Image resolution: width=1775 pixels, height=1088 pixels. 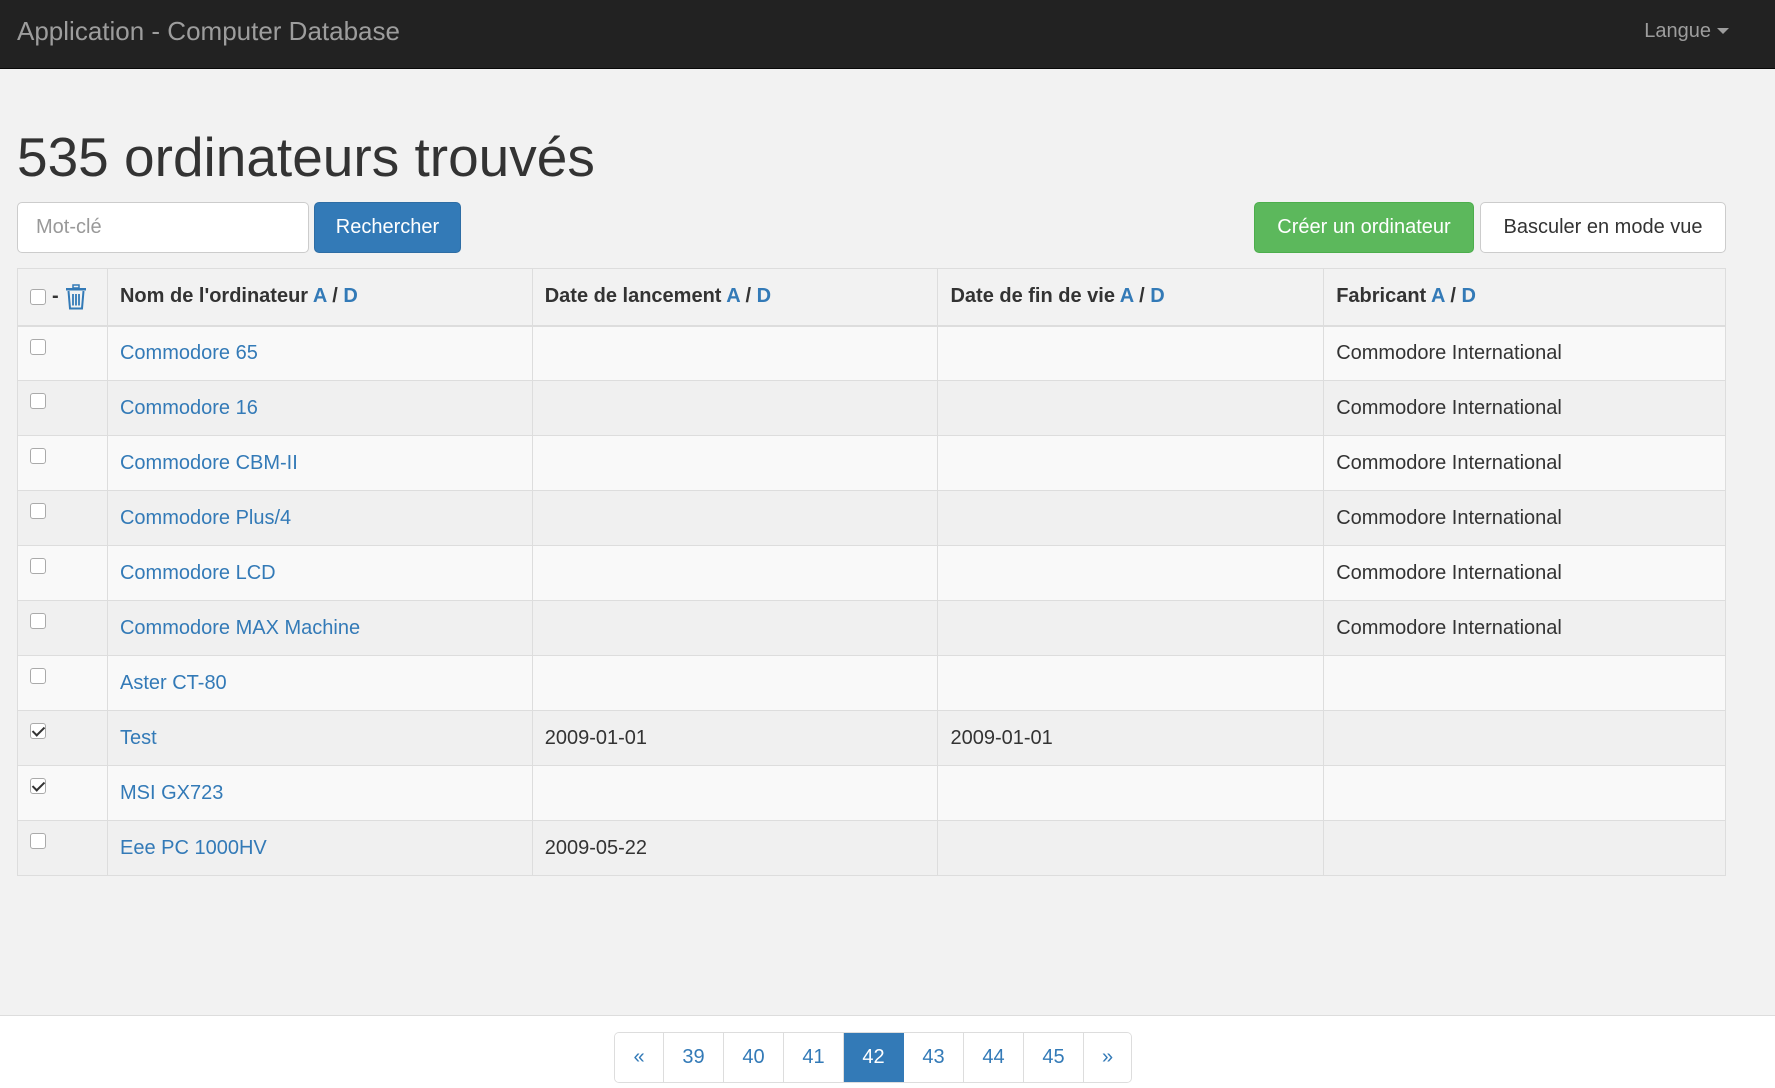 I want to click on table-row: Commodore Plus/4 Commodore International, so click(x=871, y=518).